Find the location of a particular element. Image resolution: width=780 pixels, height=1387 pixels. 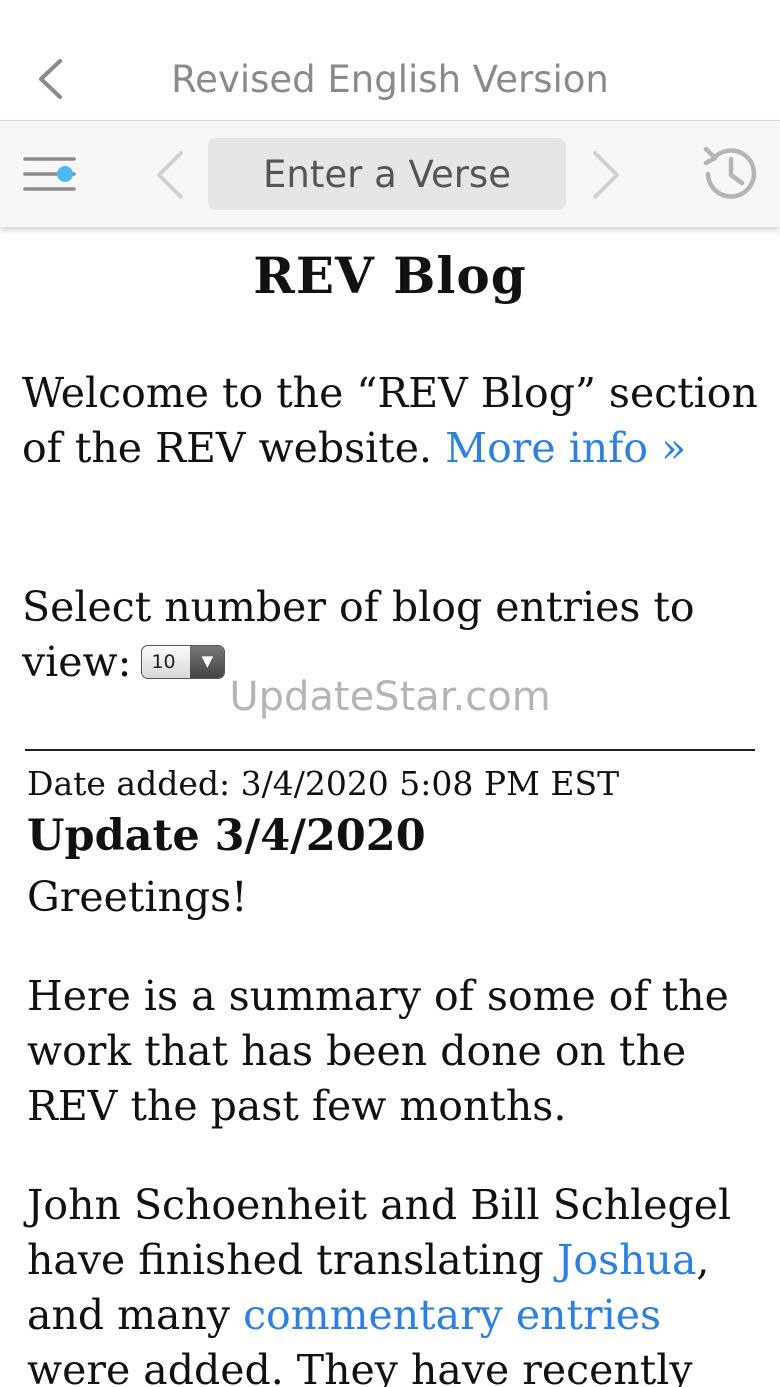

entry-greeting: Greetings! is located at coordinates (137, 897).